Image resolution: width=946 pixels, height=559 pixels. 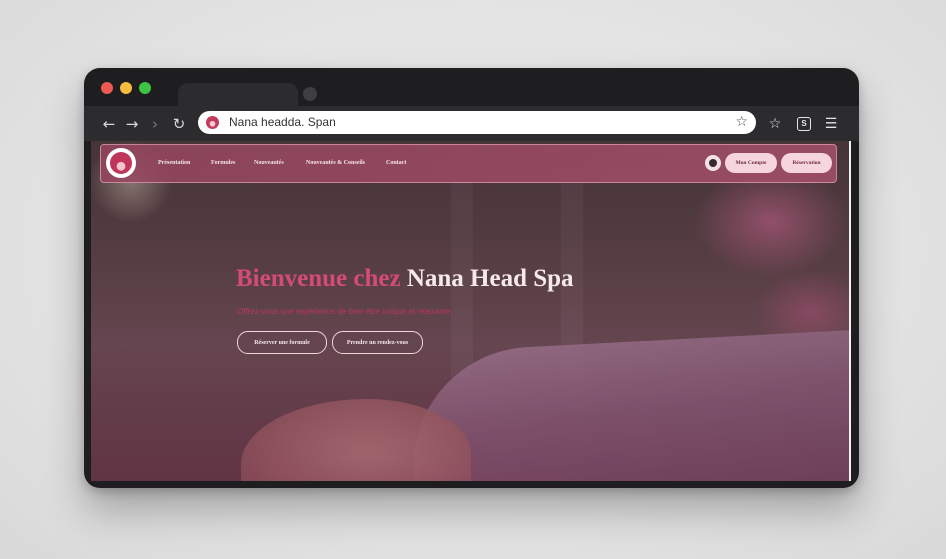 I want to click on window-controls, so click(x=126, y=88).